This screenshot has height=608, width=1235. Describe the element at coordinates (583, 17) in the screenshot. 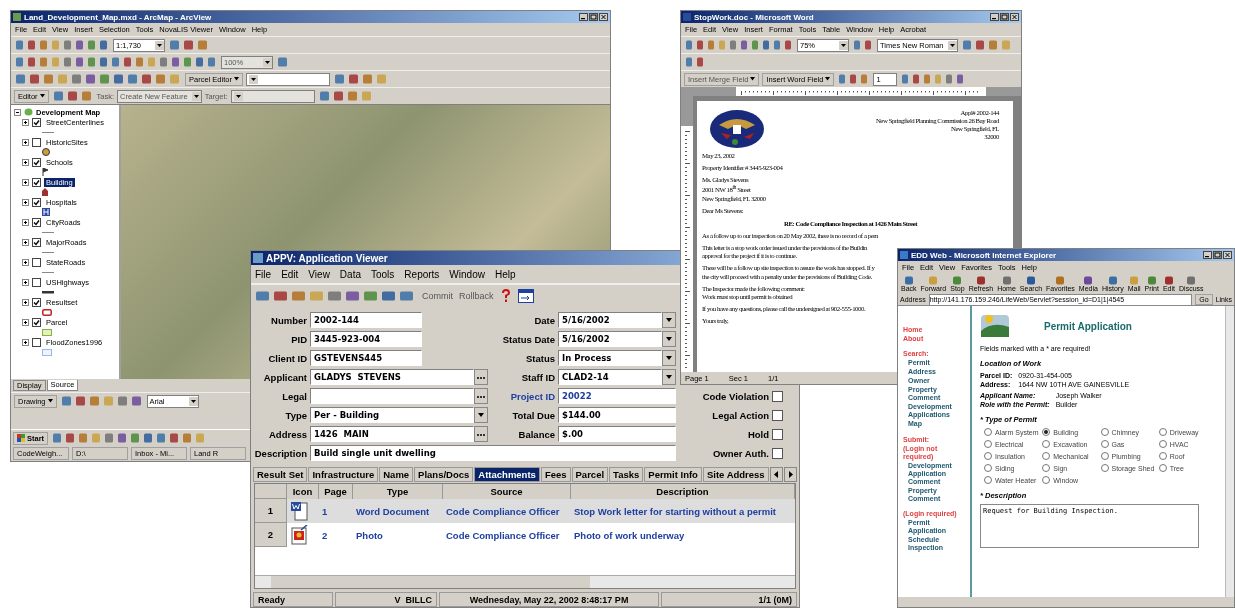

I see `minimize-button` at that location.